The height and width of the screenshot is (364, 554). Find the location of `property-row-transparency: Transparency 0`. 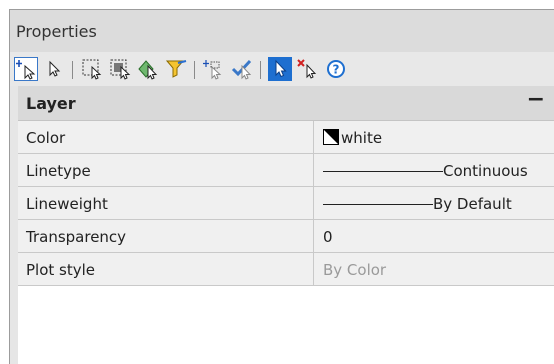

property-row-transparency: Transparency 0 is located at coordinates (286, 236).